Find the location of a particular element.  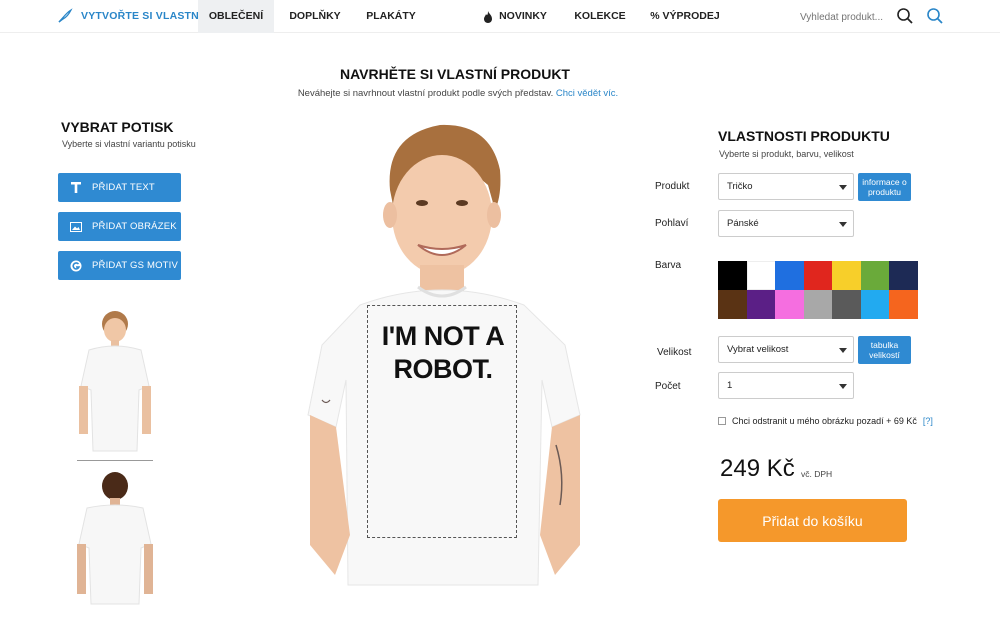

nav-label: PLAKÁTY is located at coordinates (391, 16).